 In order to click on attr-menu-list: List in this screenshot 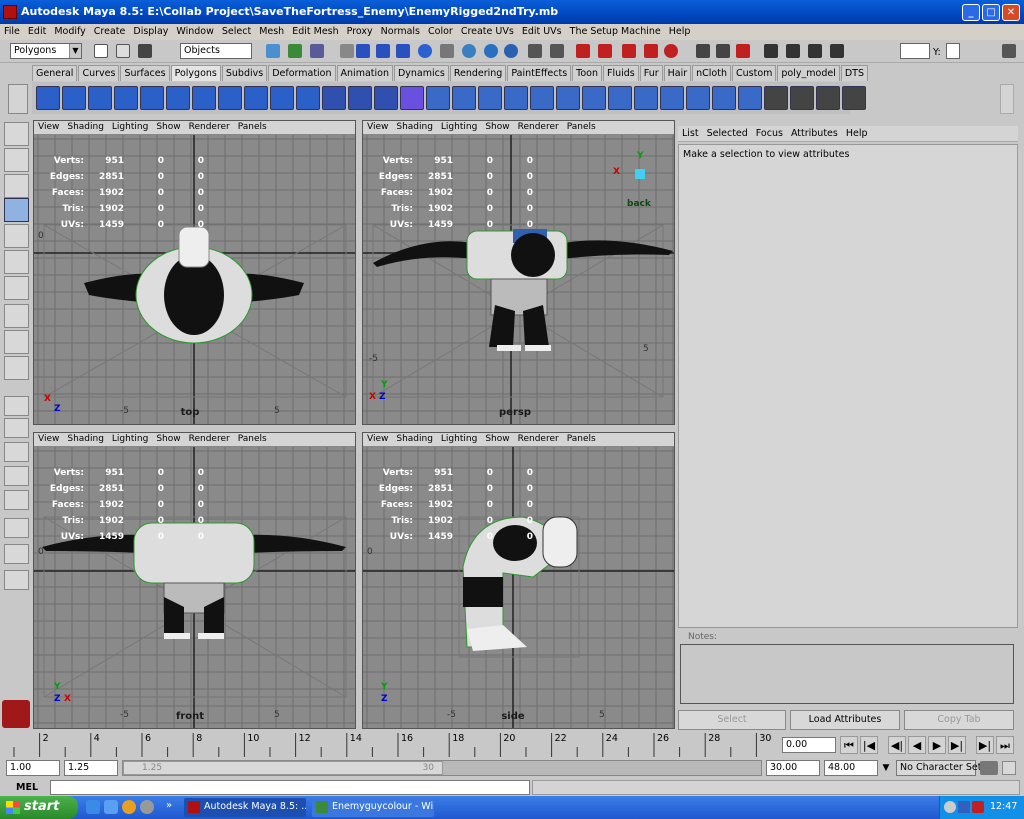, I will do `click(690, 132)`.